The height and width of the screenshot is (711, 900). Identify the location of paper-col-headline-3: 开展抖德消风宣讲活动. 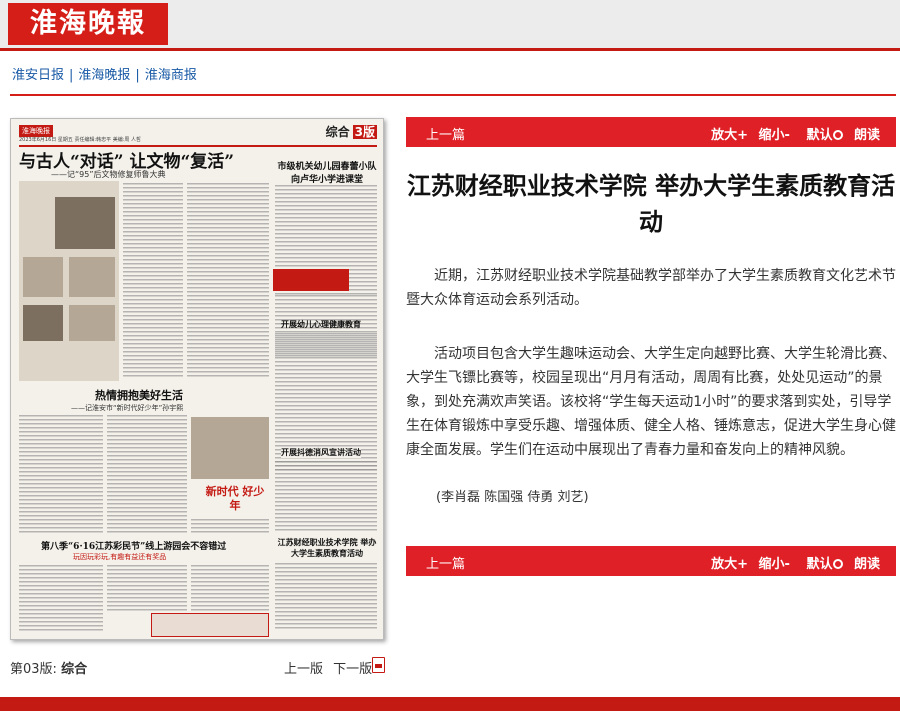
(321, 452).